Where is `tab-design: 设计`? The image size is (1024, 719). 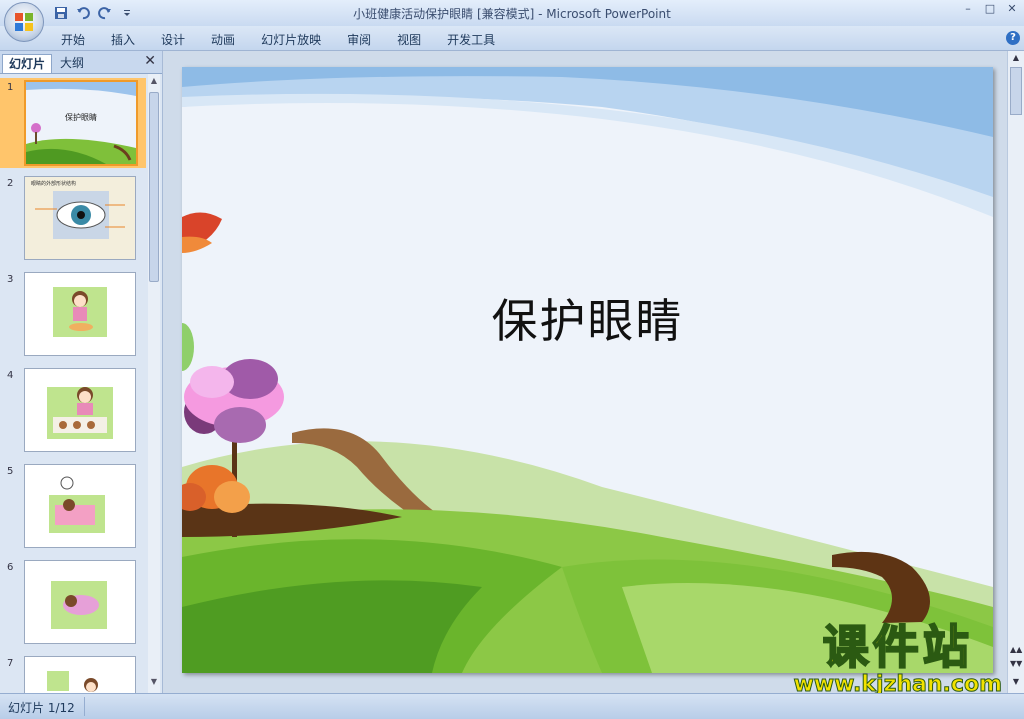 tab-design: 设计 is located at coordinates (173, 39).